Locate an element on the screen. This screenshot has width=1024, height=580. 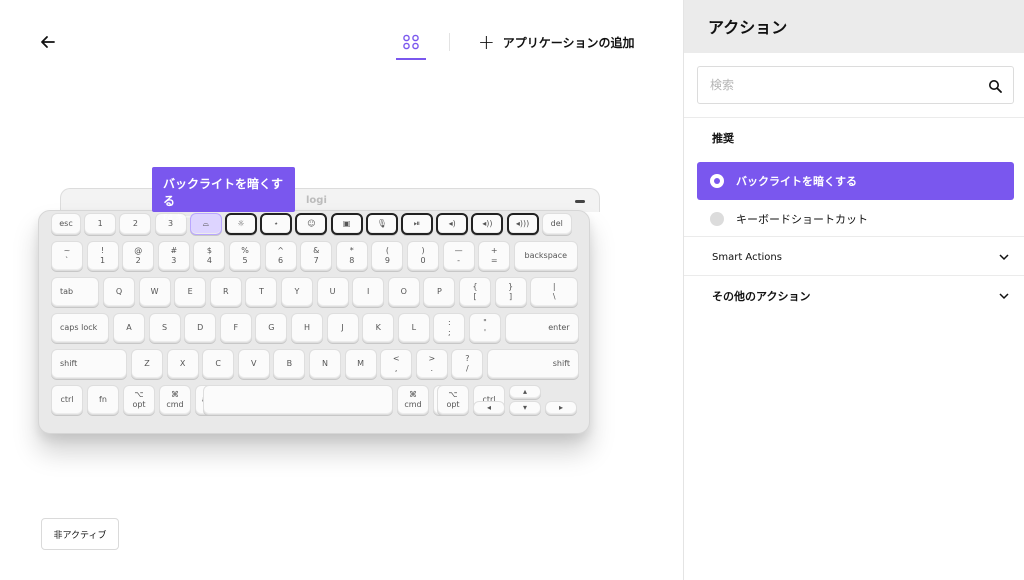
key-space is located at coordinates (298, 400).